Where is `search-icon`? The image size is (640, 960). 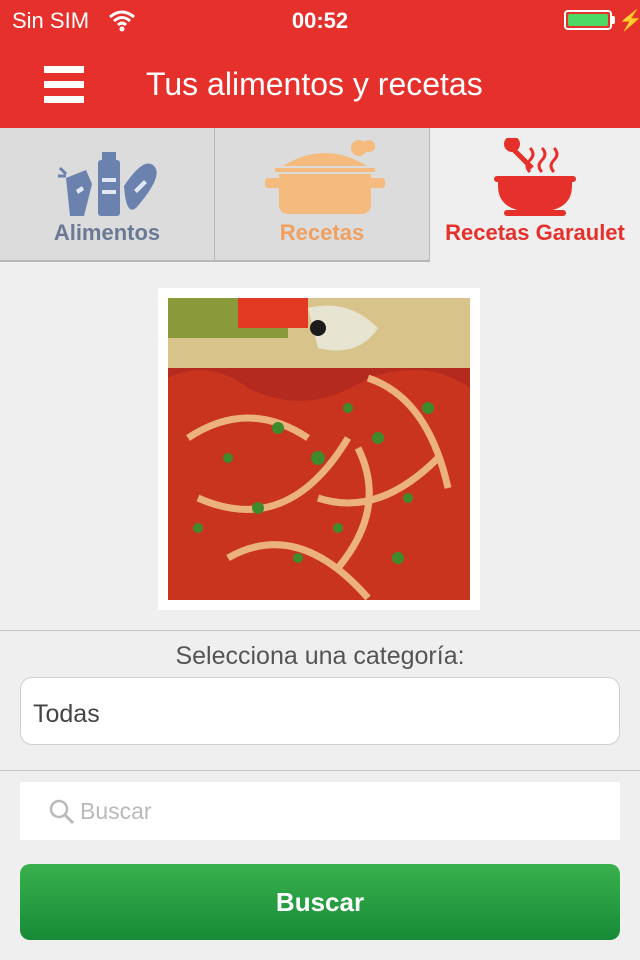 search-icon is located at coordinates (62, 812).